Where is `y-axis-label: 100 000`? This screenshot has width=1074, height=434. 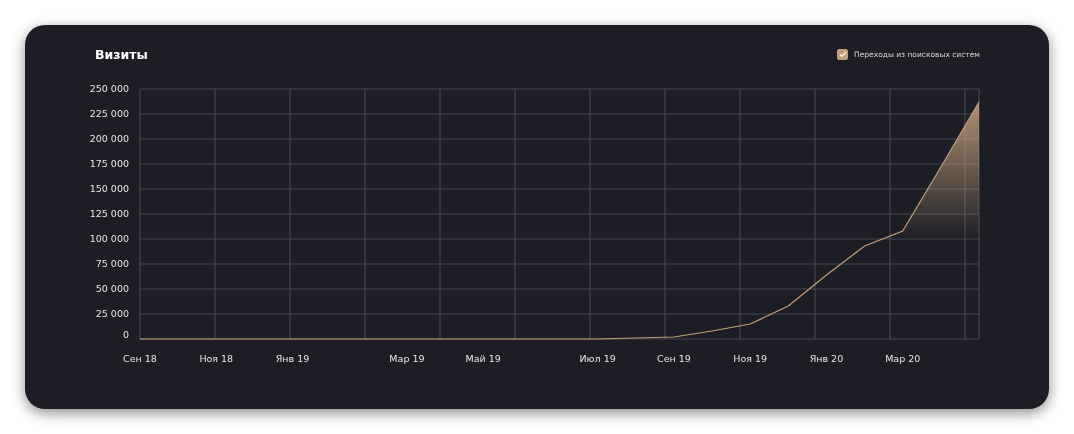
y-axis-label: 100 000 is located at coordinates (109, 238).